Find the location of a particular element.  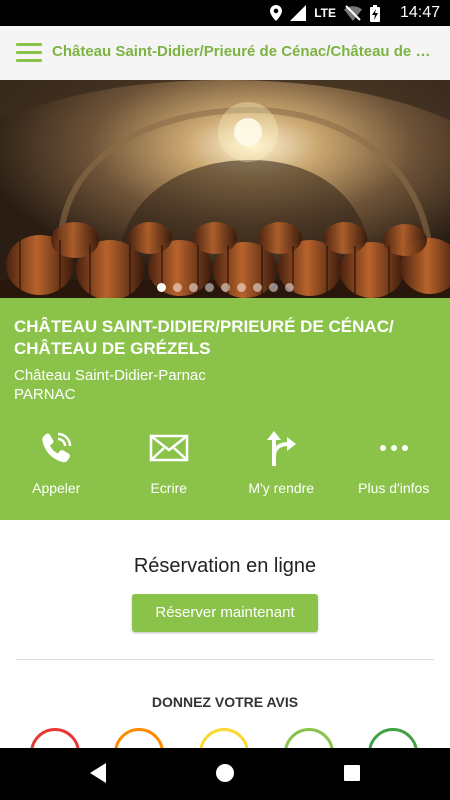

carousel-indicator is located at coordinates (225, 287).